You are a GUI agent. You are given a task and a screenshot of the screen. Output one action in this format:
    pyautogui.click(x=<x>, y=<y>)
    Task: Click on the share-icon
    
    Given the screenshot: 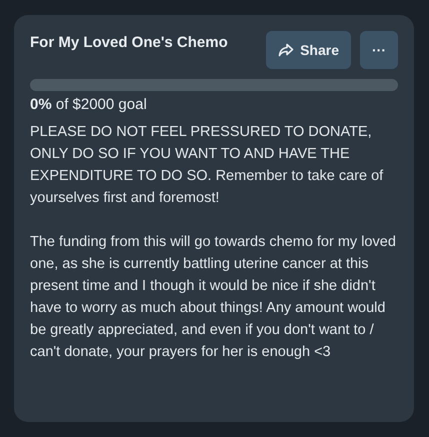 What is the action you would take?
    pyautogui.click(x=286, y=50)
    